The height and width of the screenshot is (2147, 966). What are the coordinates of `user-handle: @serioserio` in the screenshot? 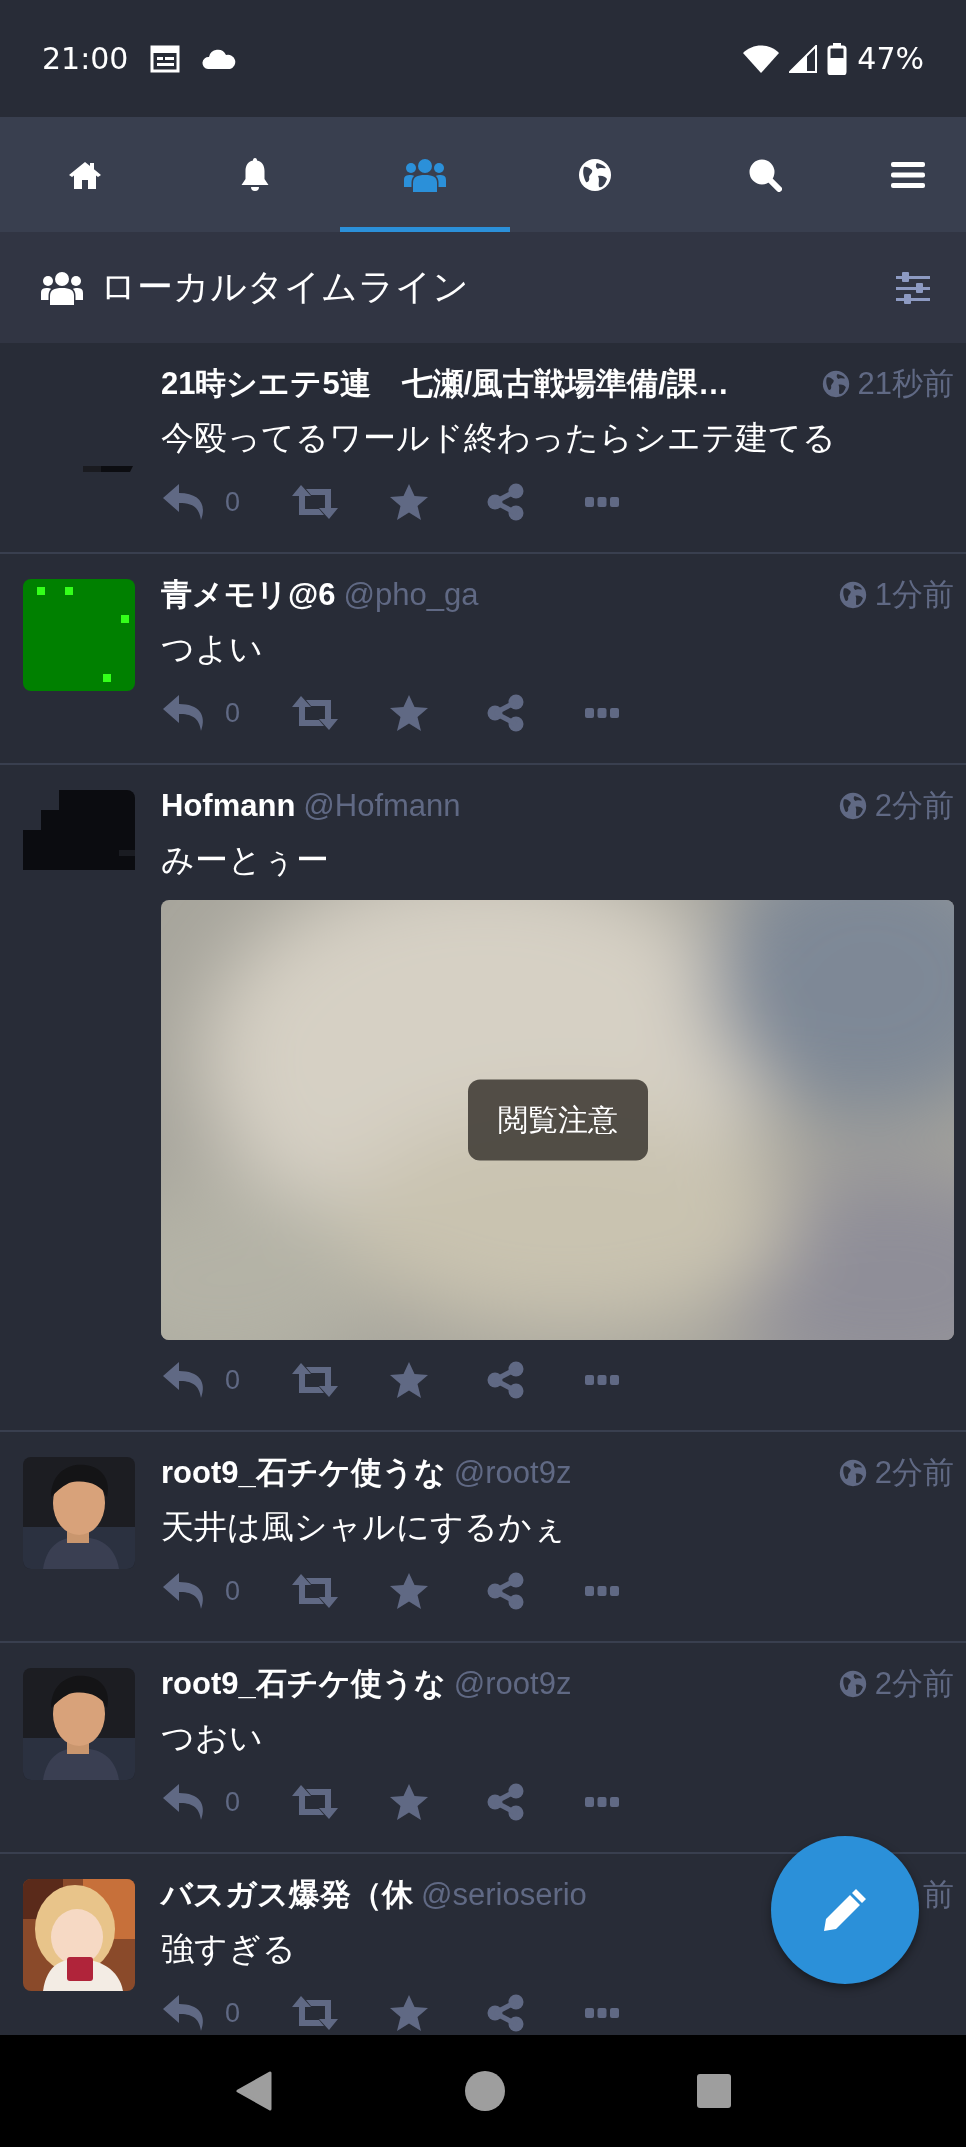 It's located at (504, 1894).